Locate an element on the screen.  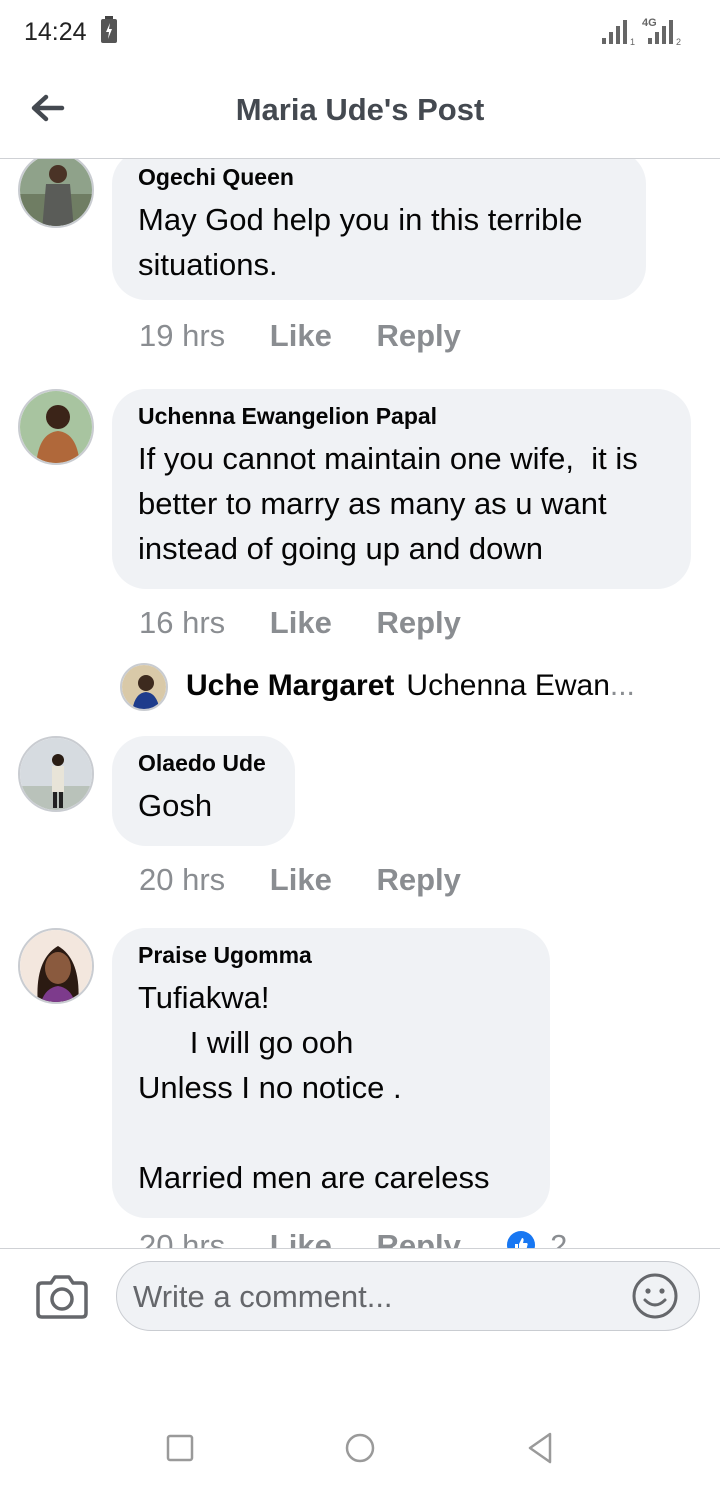
comment-actions: 20 hrs Like Reply is located at coordinates (318, 880).